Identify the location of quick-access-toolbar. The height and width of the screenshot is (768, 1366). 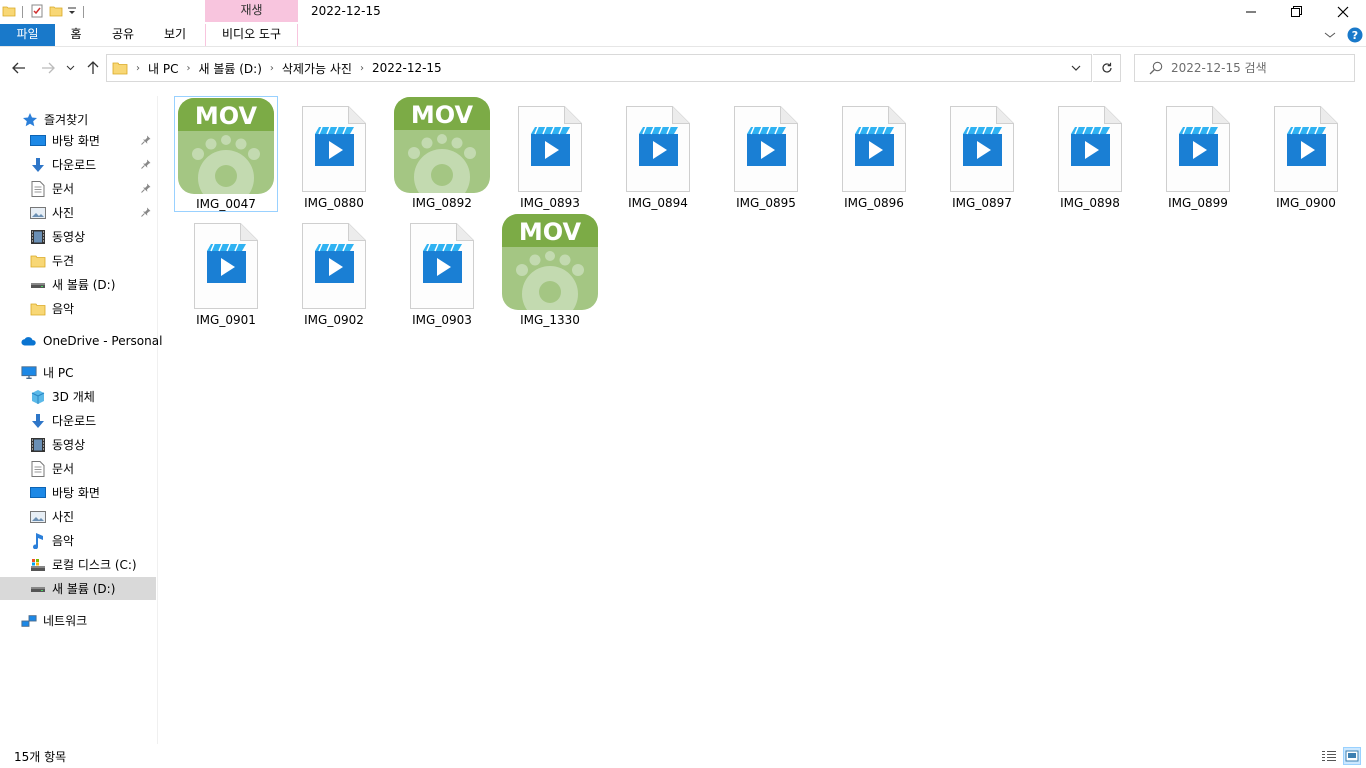
(43, 12).